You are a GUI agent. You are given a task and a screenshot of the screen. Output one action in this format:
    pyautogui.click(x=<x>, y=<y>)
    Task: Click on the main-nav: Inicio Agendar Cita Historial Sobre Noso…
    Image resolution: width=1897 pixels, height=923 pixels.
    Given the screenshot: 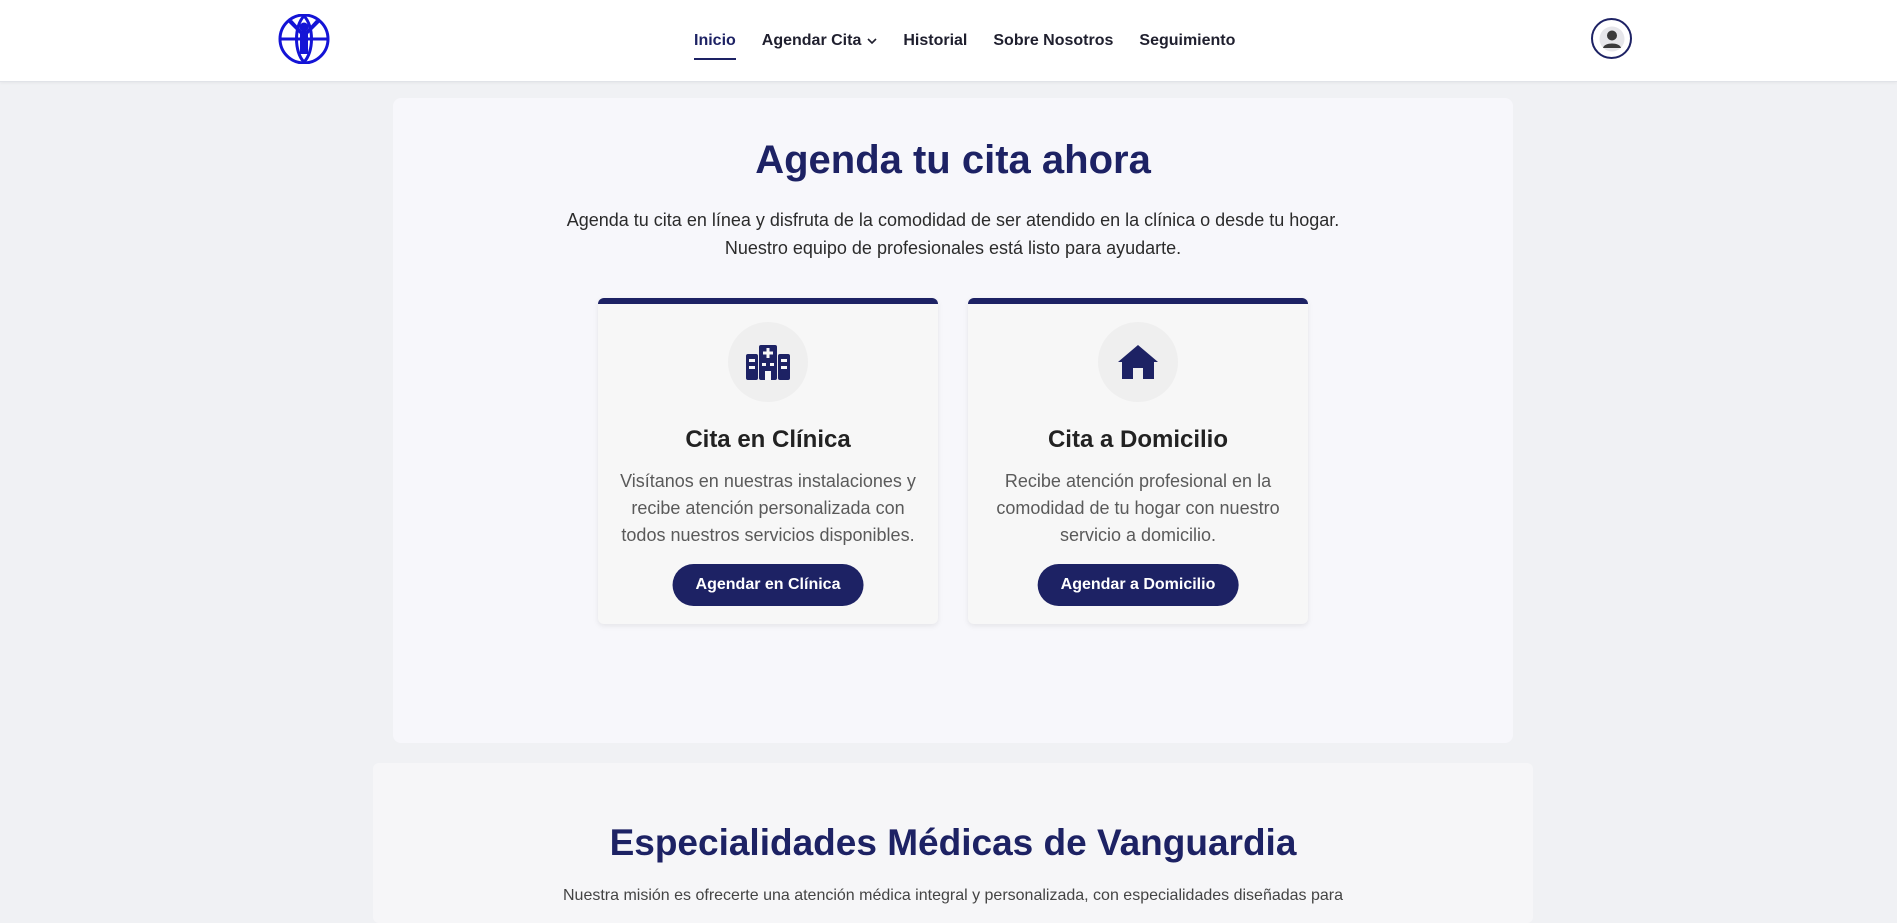 What is the action you would take?
    pyautogui.click(x=977, y=41)
    